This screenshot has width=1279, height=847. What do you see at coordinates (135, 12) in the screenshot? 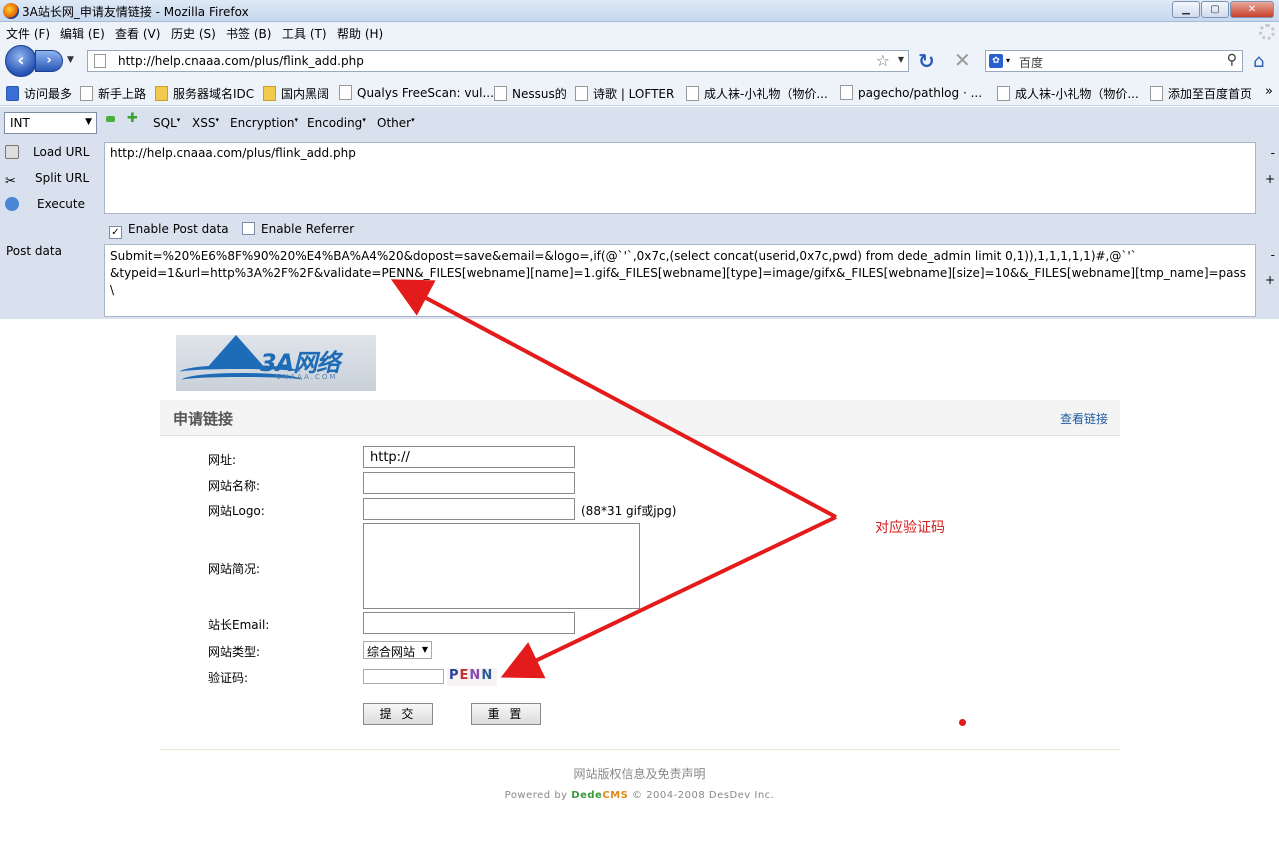
I see `window-title: 3A站长网_申请友情链接 - Mozilla Firefox` at bounding box center [135, 12].